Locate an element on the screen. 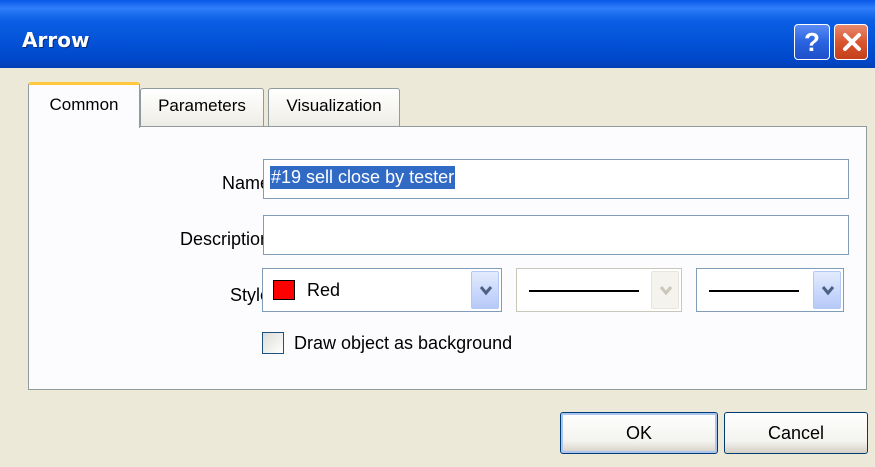 The image size is (875, 467). close-button is located at coordinates (851, 42).